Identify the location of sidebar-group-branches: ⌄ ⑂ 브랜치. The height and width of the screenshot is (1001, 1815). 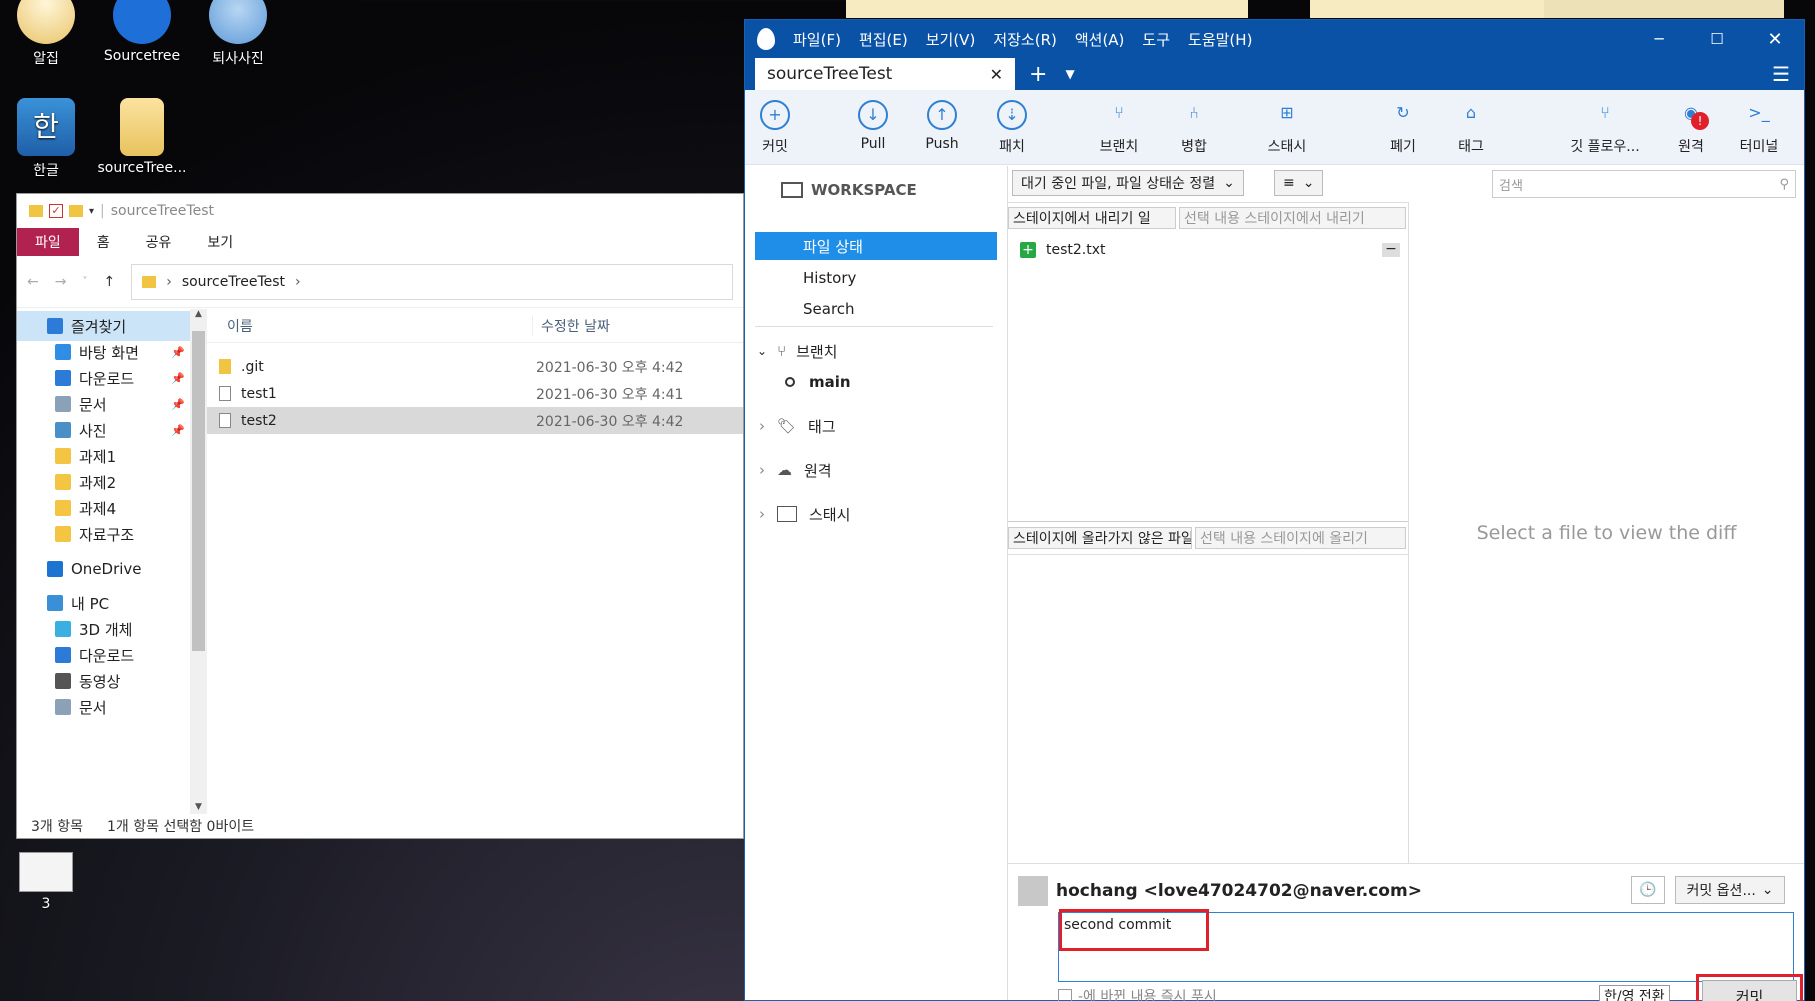
(876, 351).